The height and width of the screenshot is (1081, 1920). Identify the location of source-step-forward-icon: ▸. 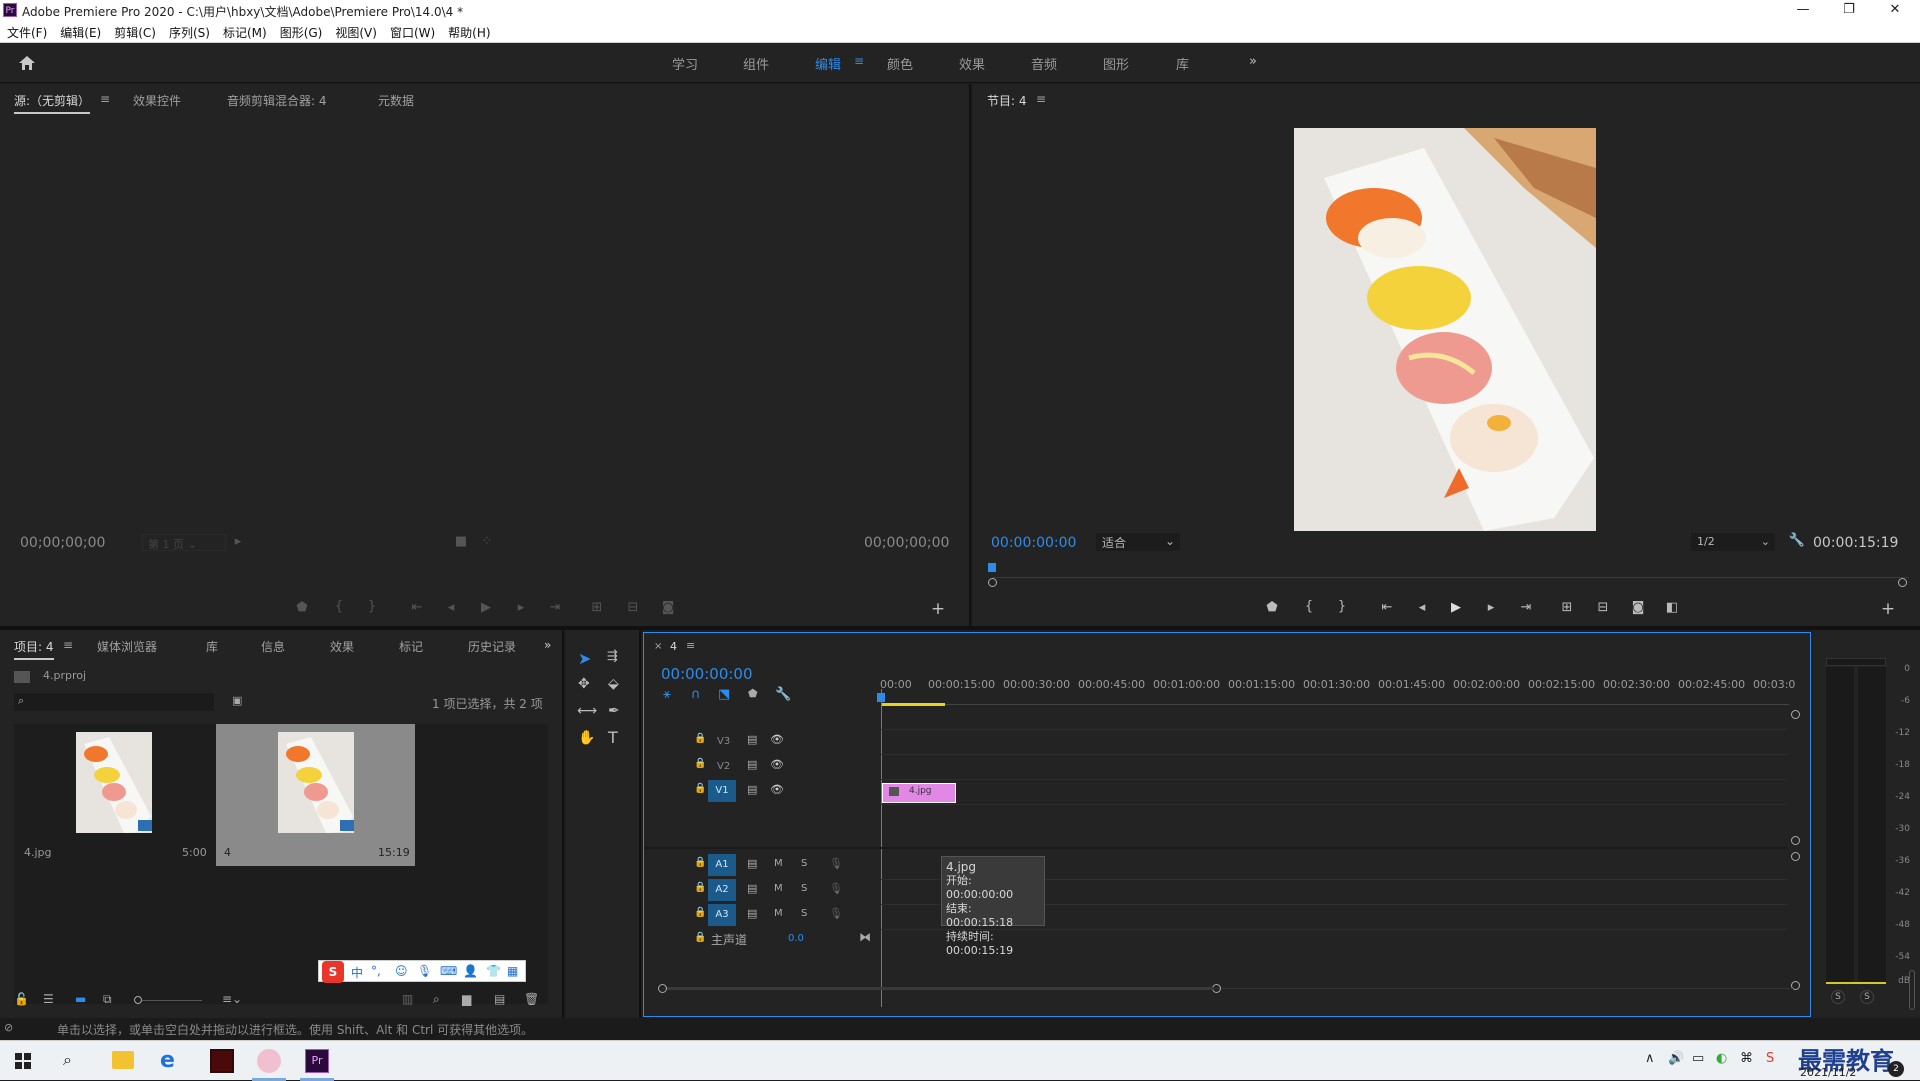
(521, 607).